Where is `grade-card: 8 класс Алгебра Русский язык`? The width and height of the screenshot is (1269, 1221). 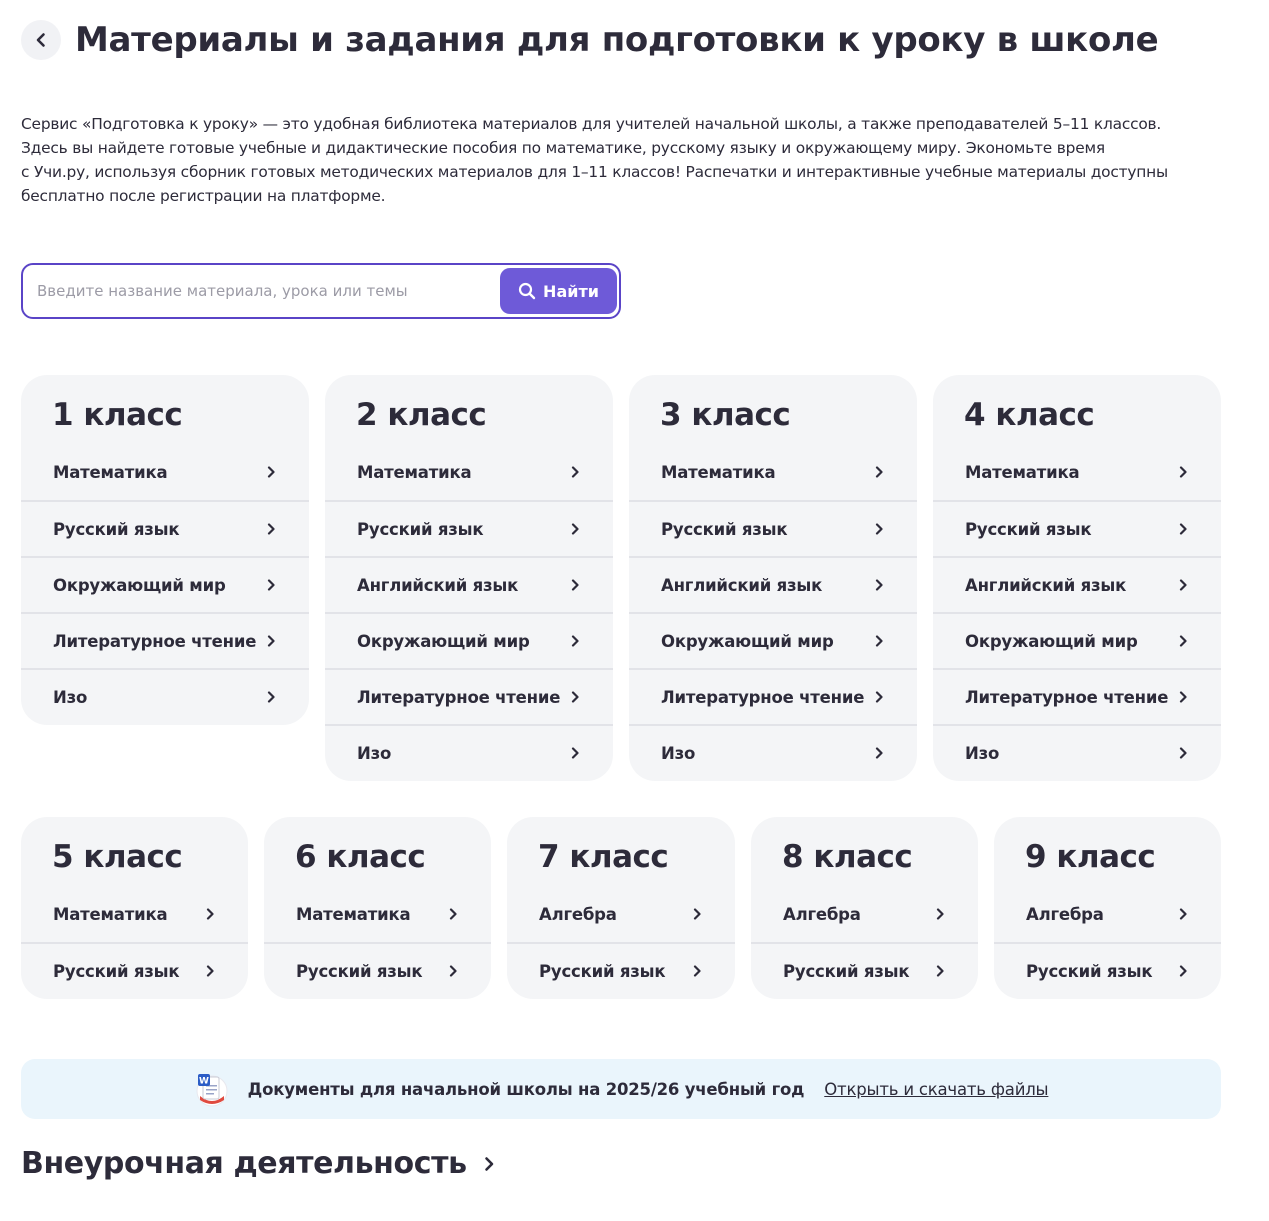
grade-card: 8 класс Алгебра Русский язык is located at coordinates (864, 908).